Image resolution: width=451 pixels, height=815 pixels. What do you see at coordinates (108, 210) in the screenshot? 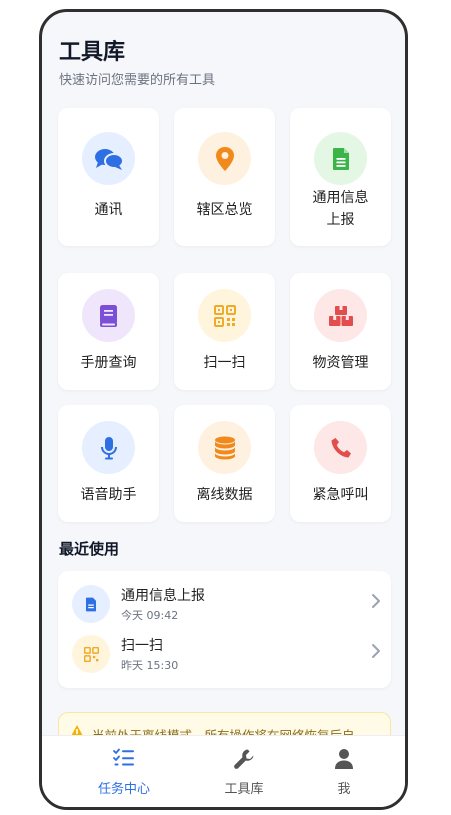
I see `tool-label: 通讯` at bounding box center [108, 210].